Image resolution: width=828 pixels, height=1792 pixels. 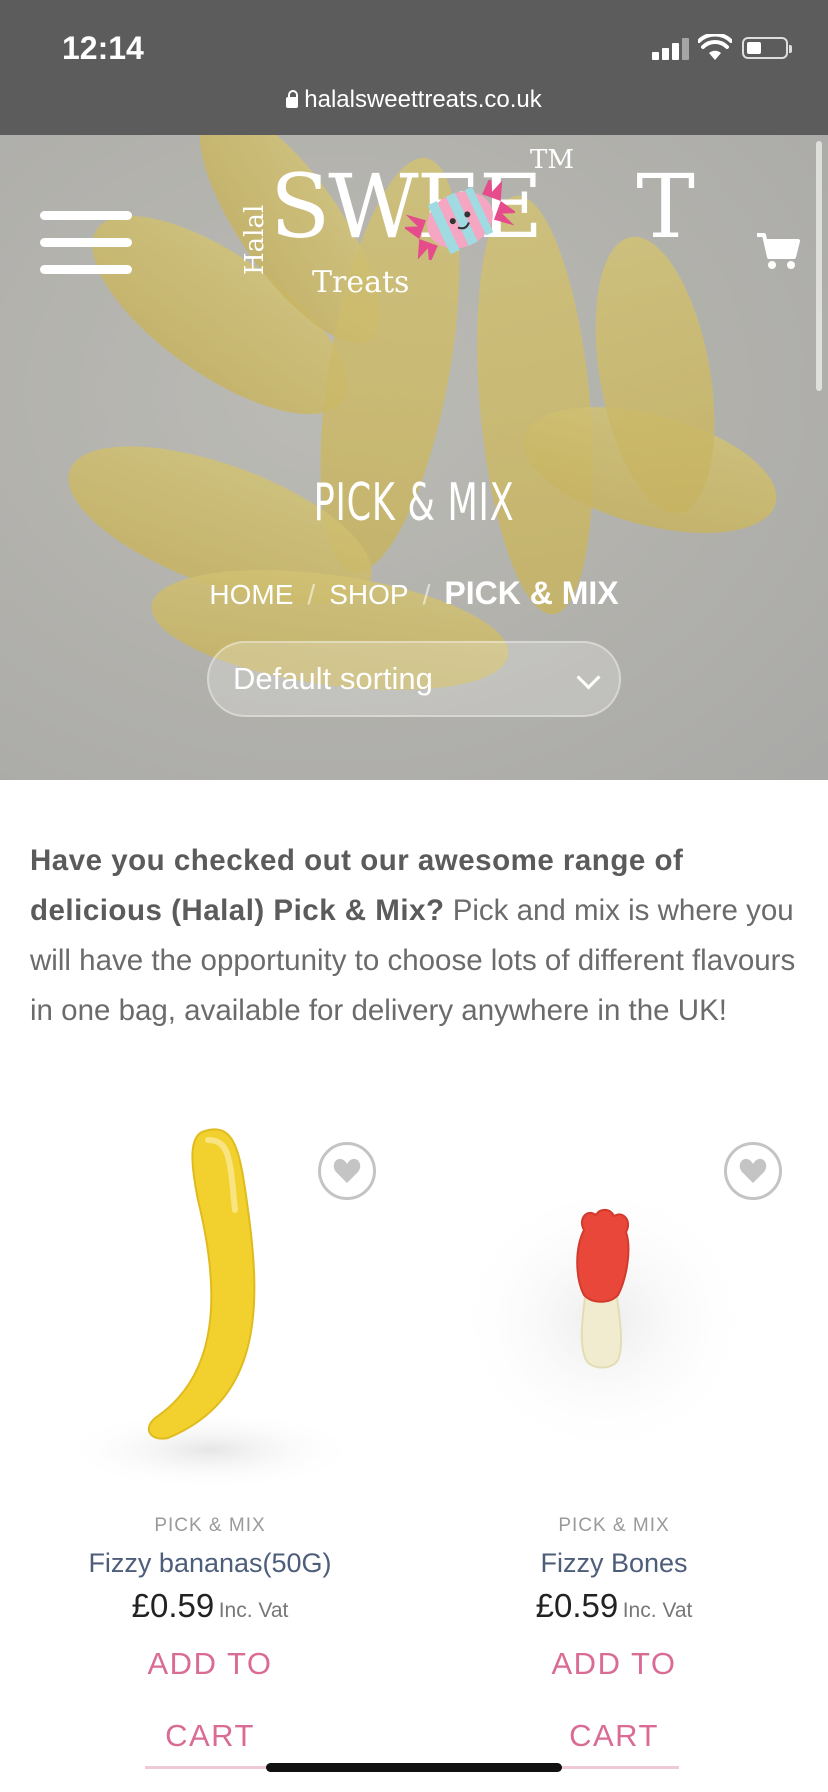 What do you see at coordinates (552, 160) in the screenshot?
I see `logo-trademark: TM` at bounding box center [552, 160].